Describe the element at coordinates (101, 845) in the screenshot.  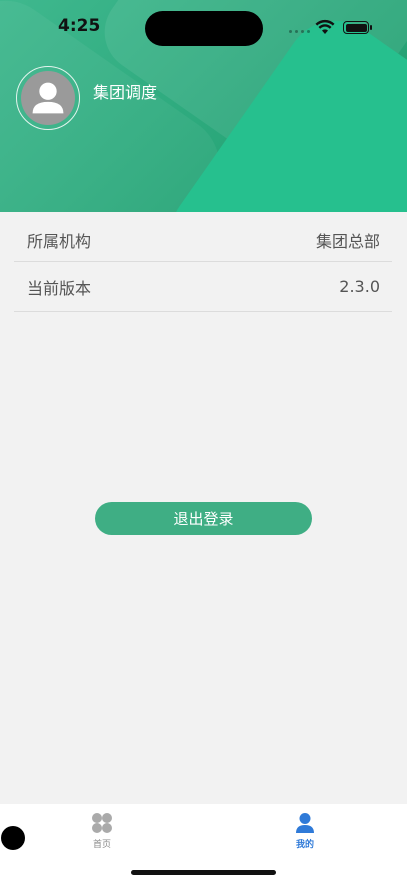
I see `tab-label: 首页` at that location.